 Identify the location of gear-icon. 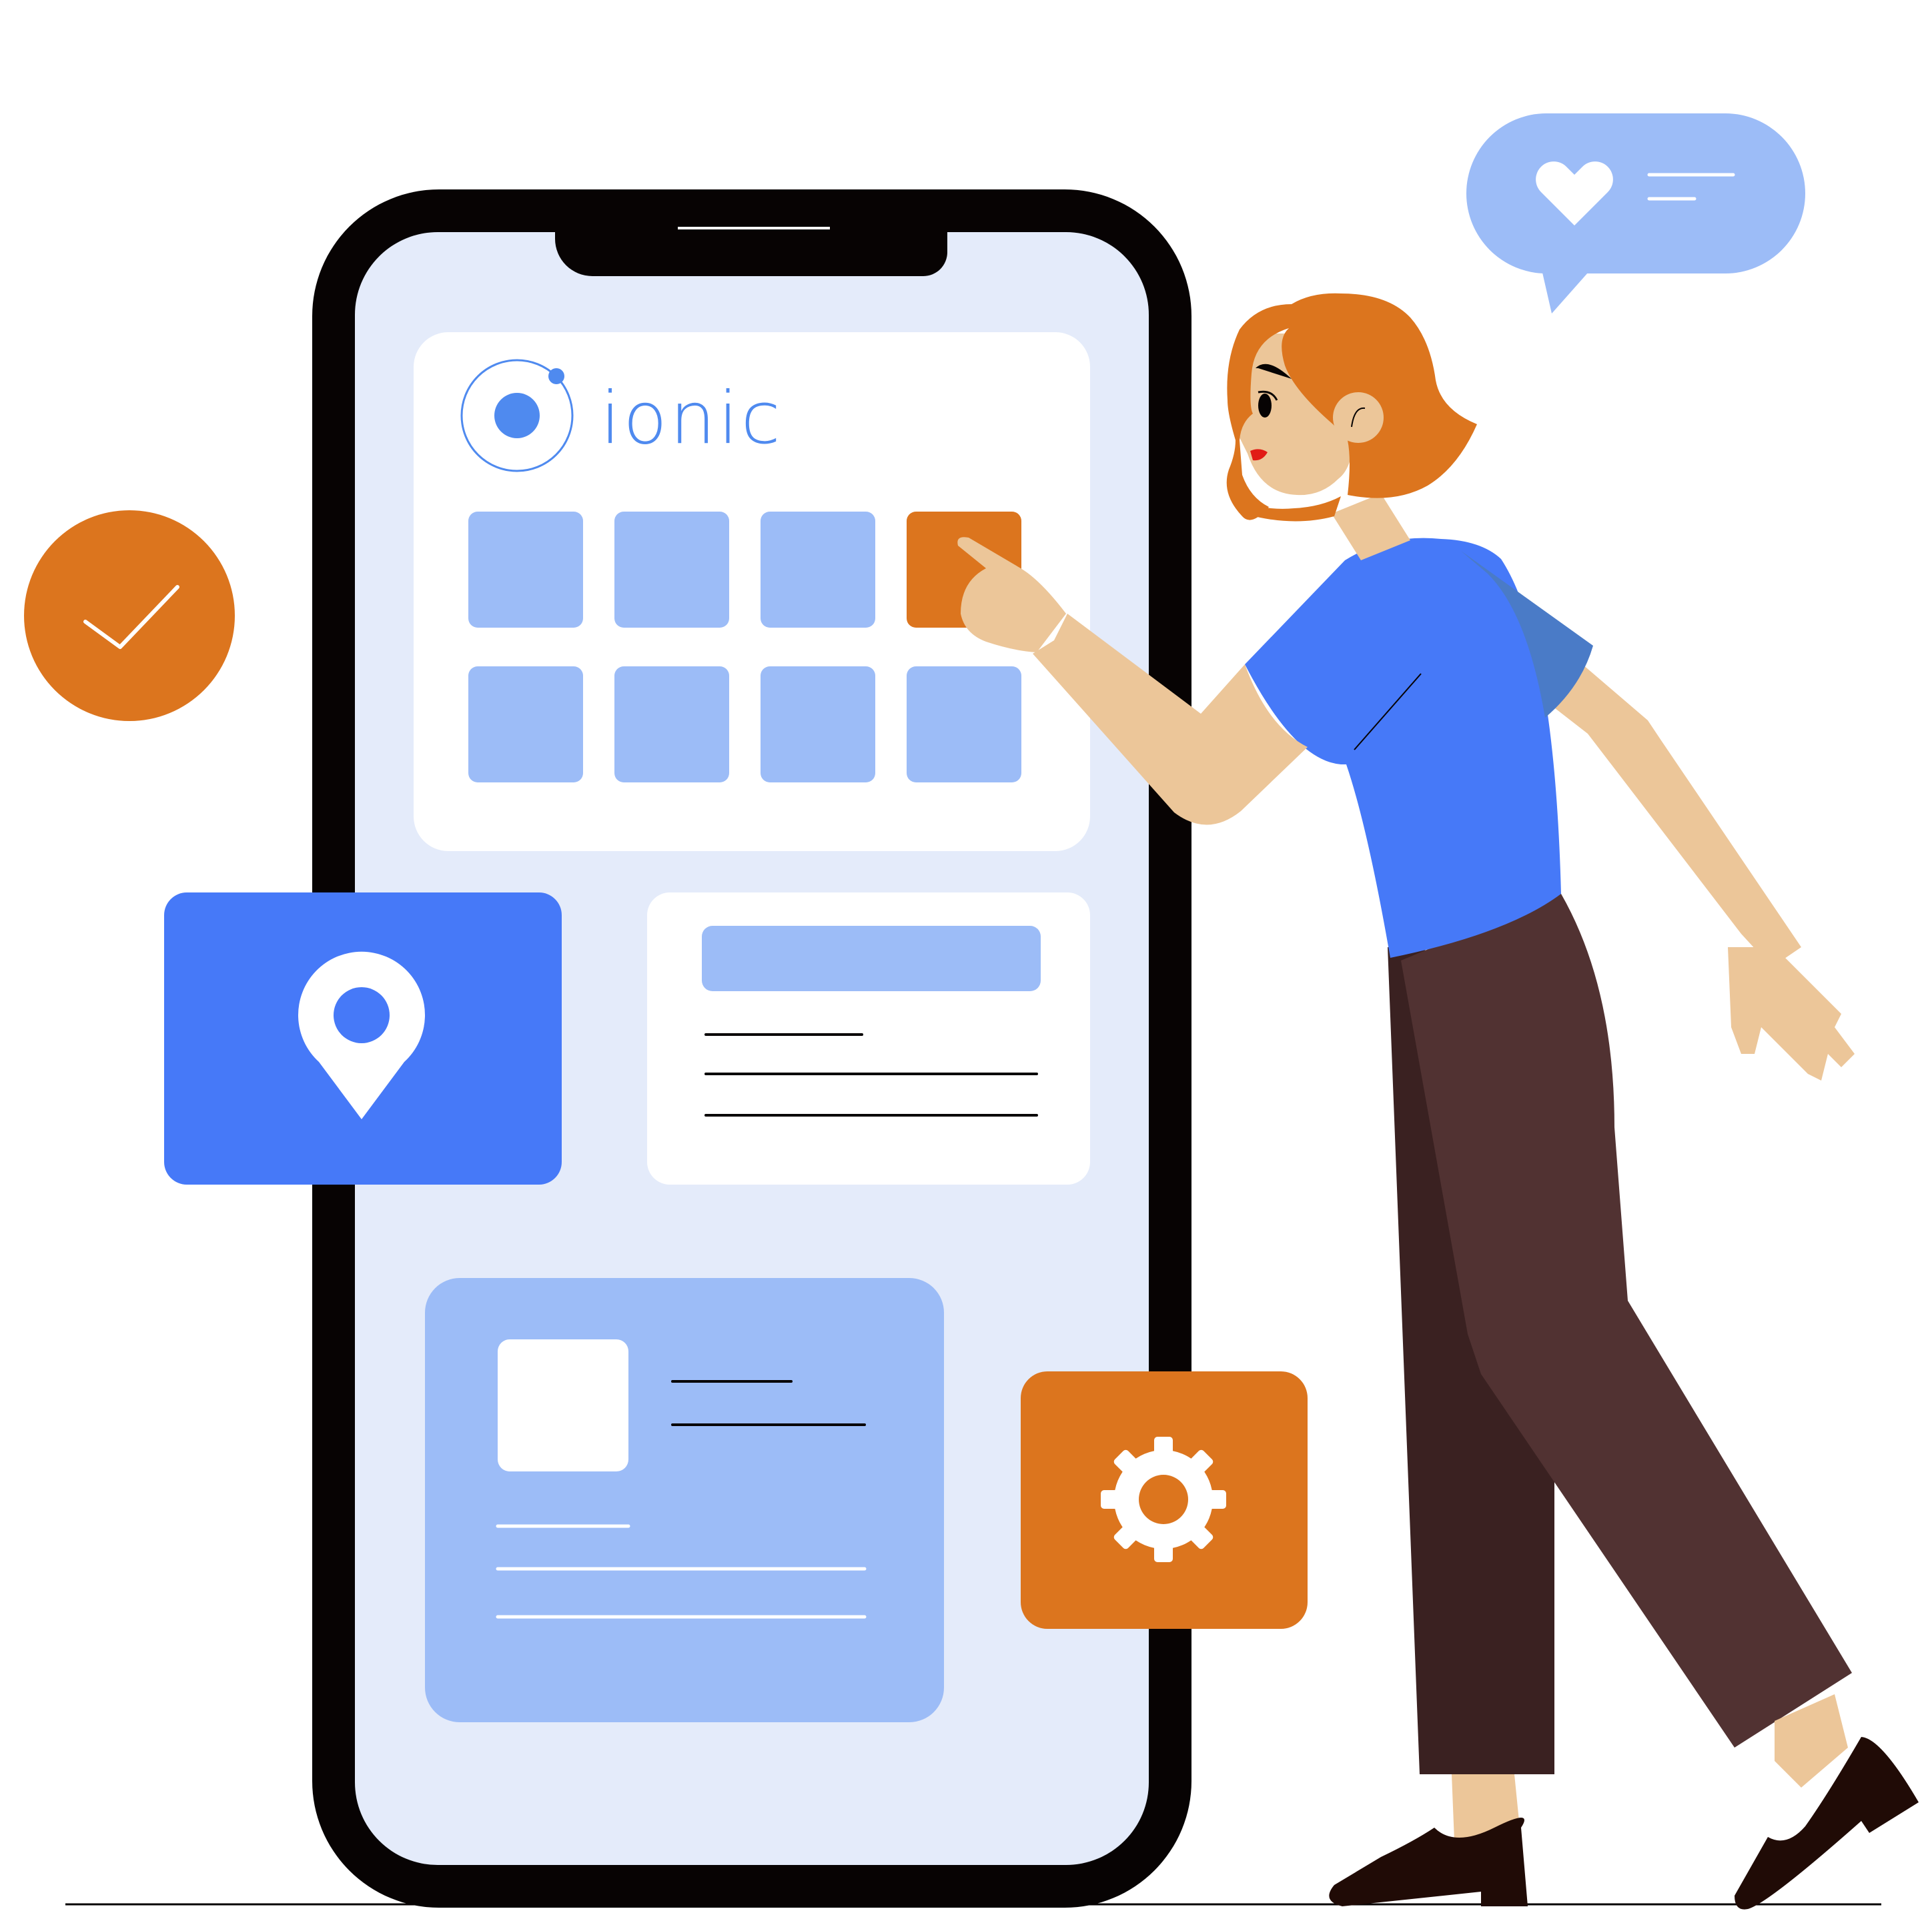
(1163, 1500).